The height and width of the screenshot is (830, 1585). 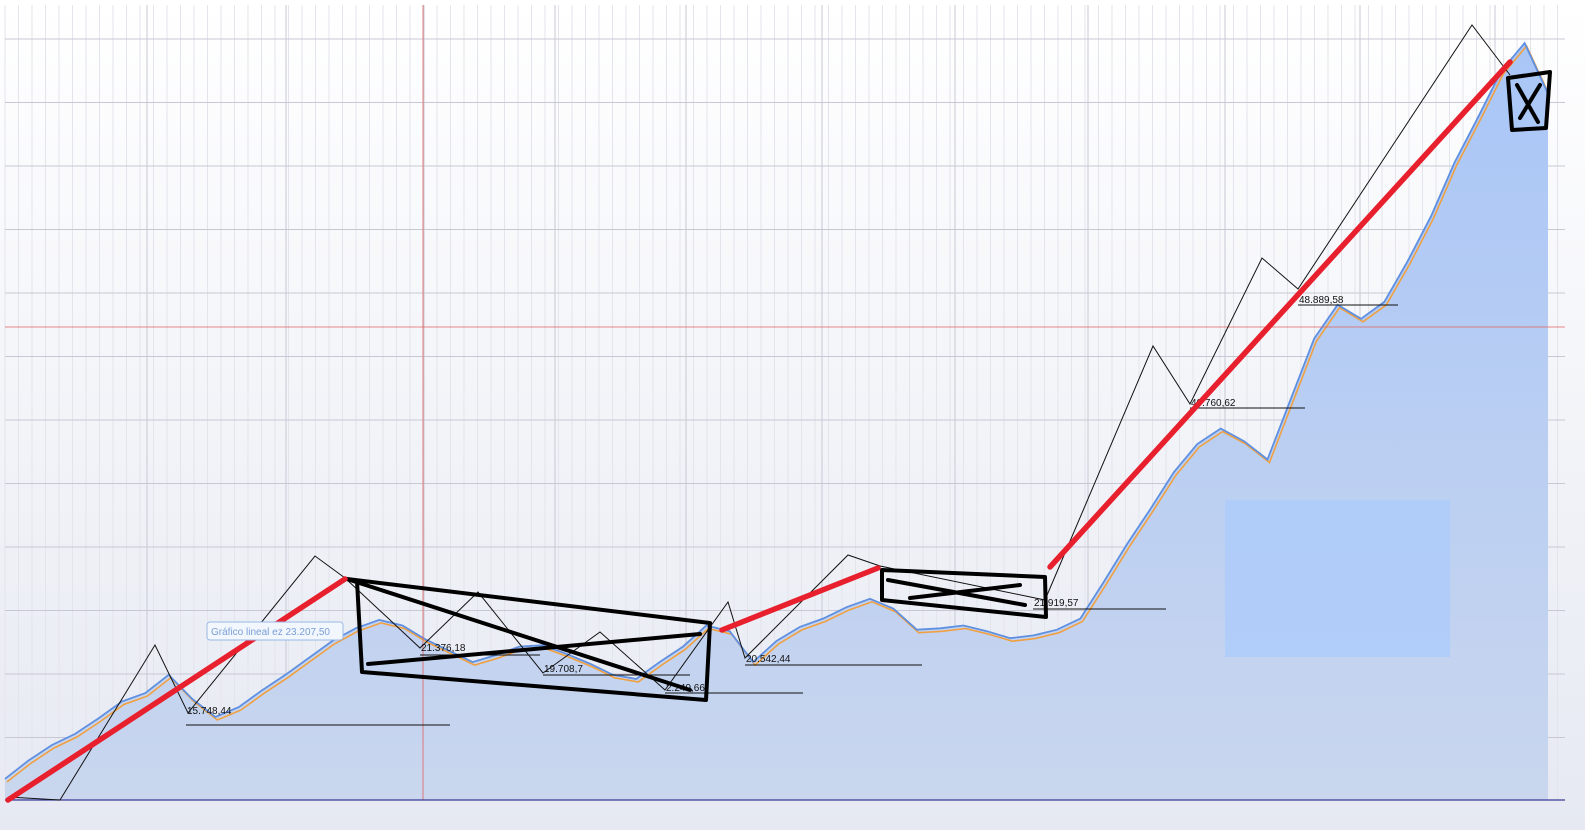 I want to click on swing-level-label: 20.542,44, so click(x=768, y=659).